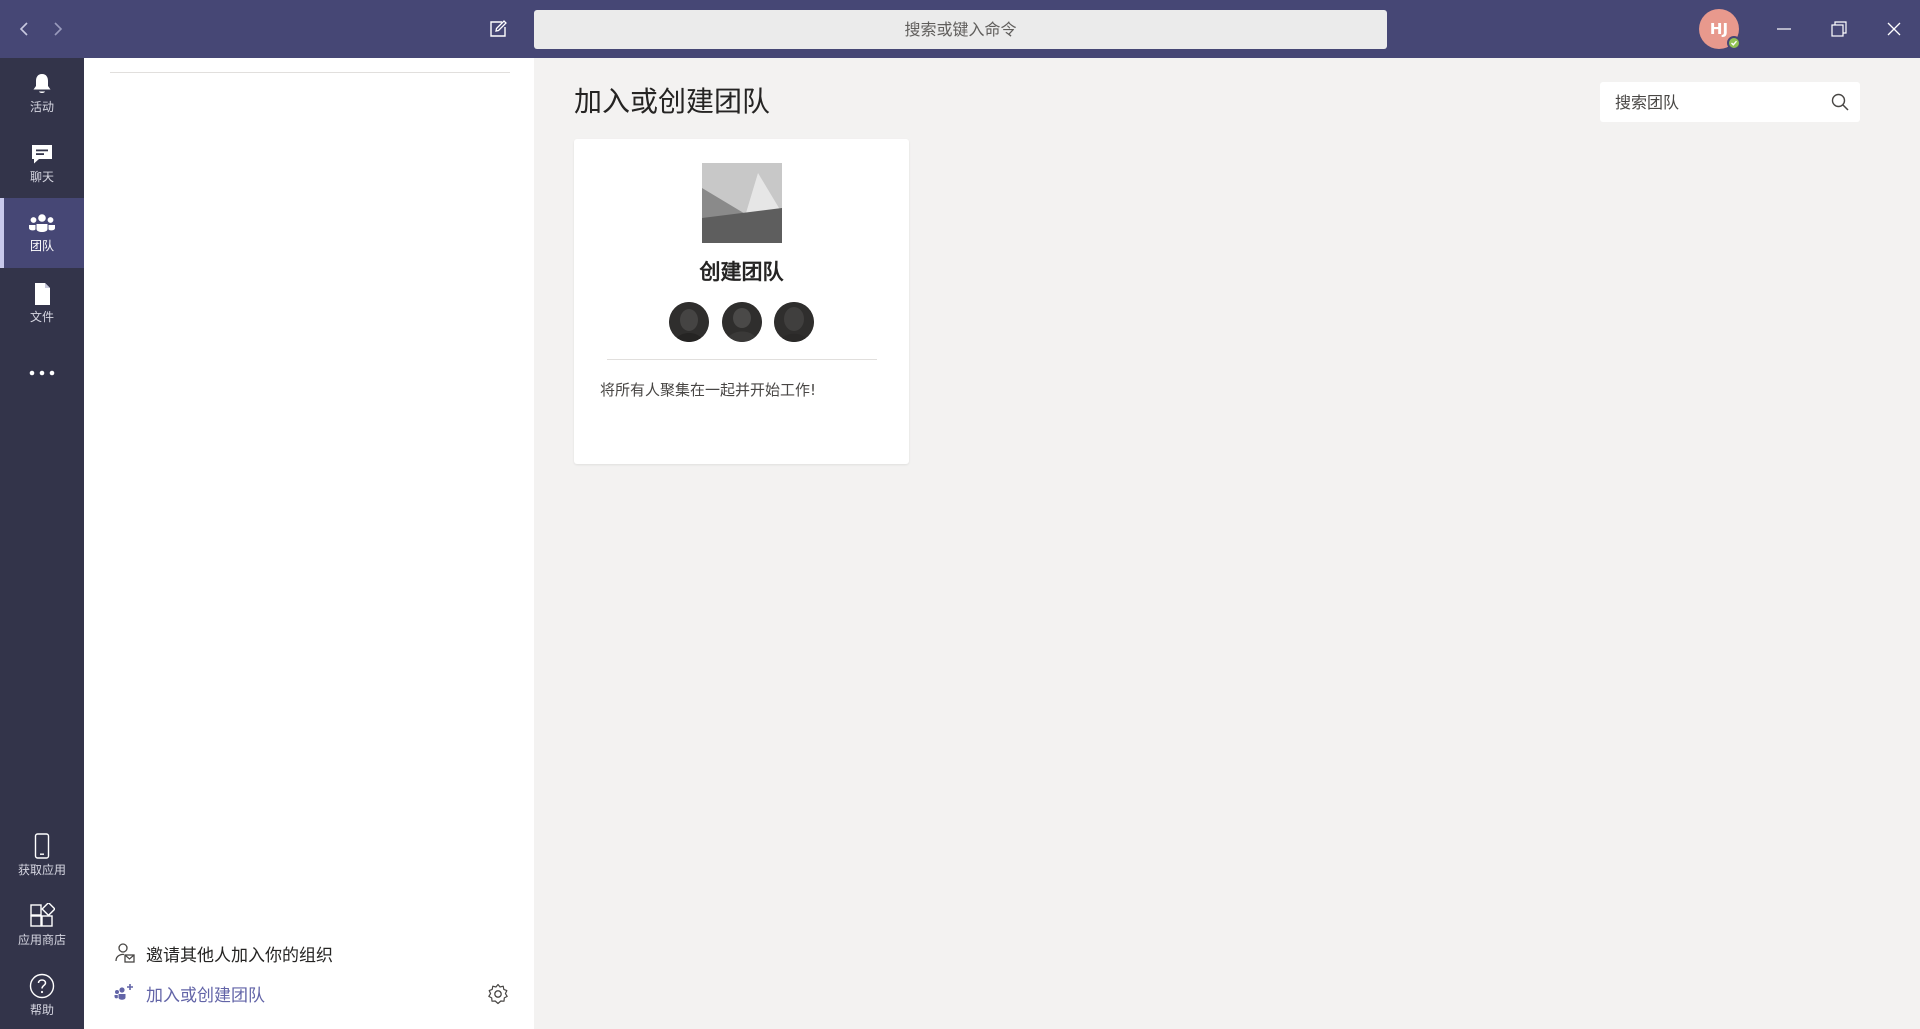 The image size is (1920, 1029). I want to click on rail-item-get-app: 获取应用, so click(42, 855).